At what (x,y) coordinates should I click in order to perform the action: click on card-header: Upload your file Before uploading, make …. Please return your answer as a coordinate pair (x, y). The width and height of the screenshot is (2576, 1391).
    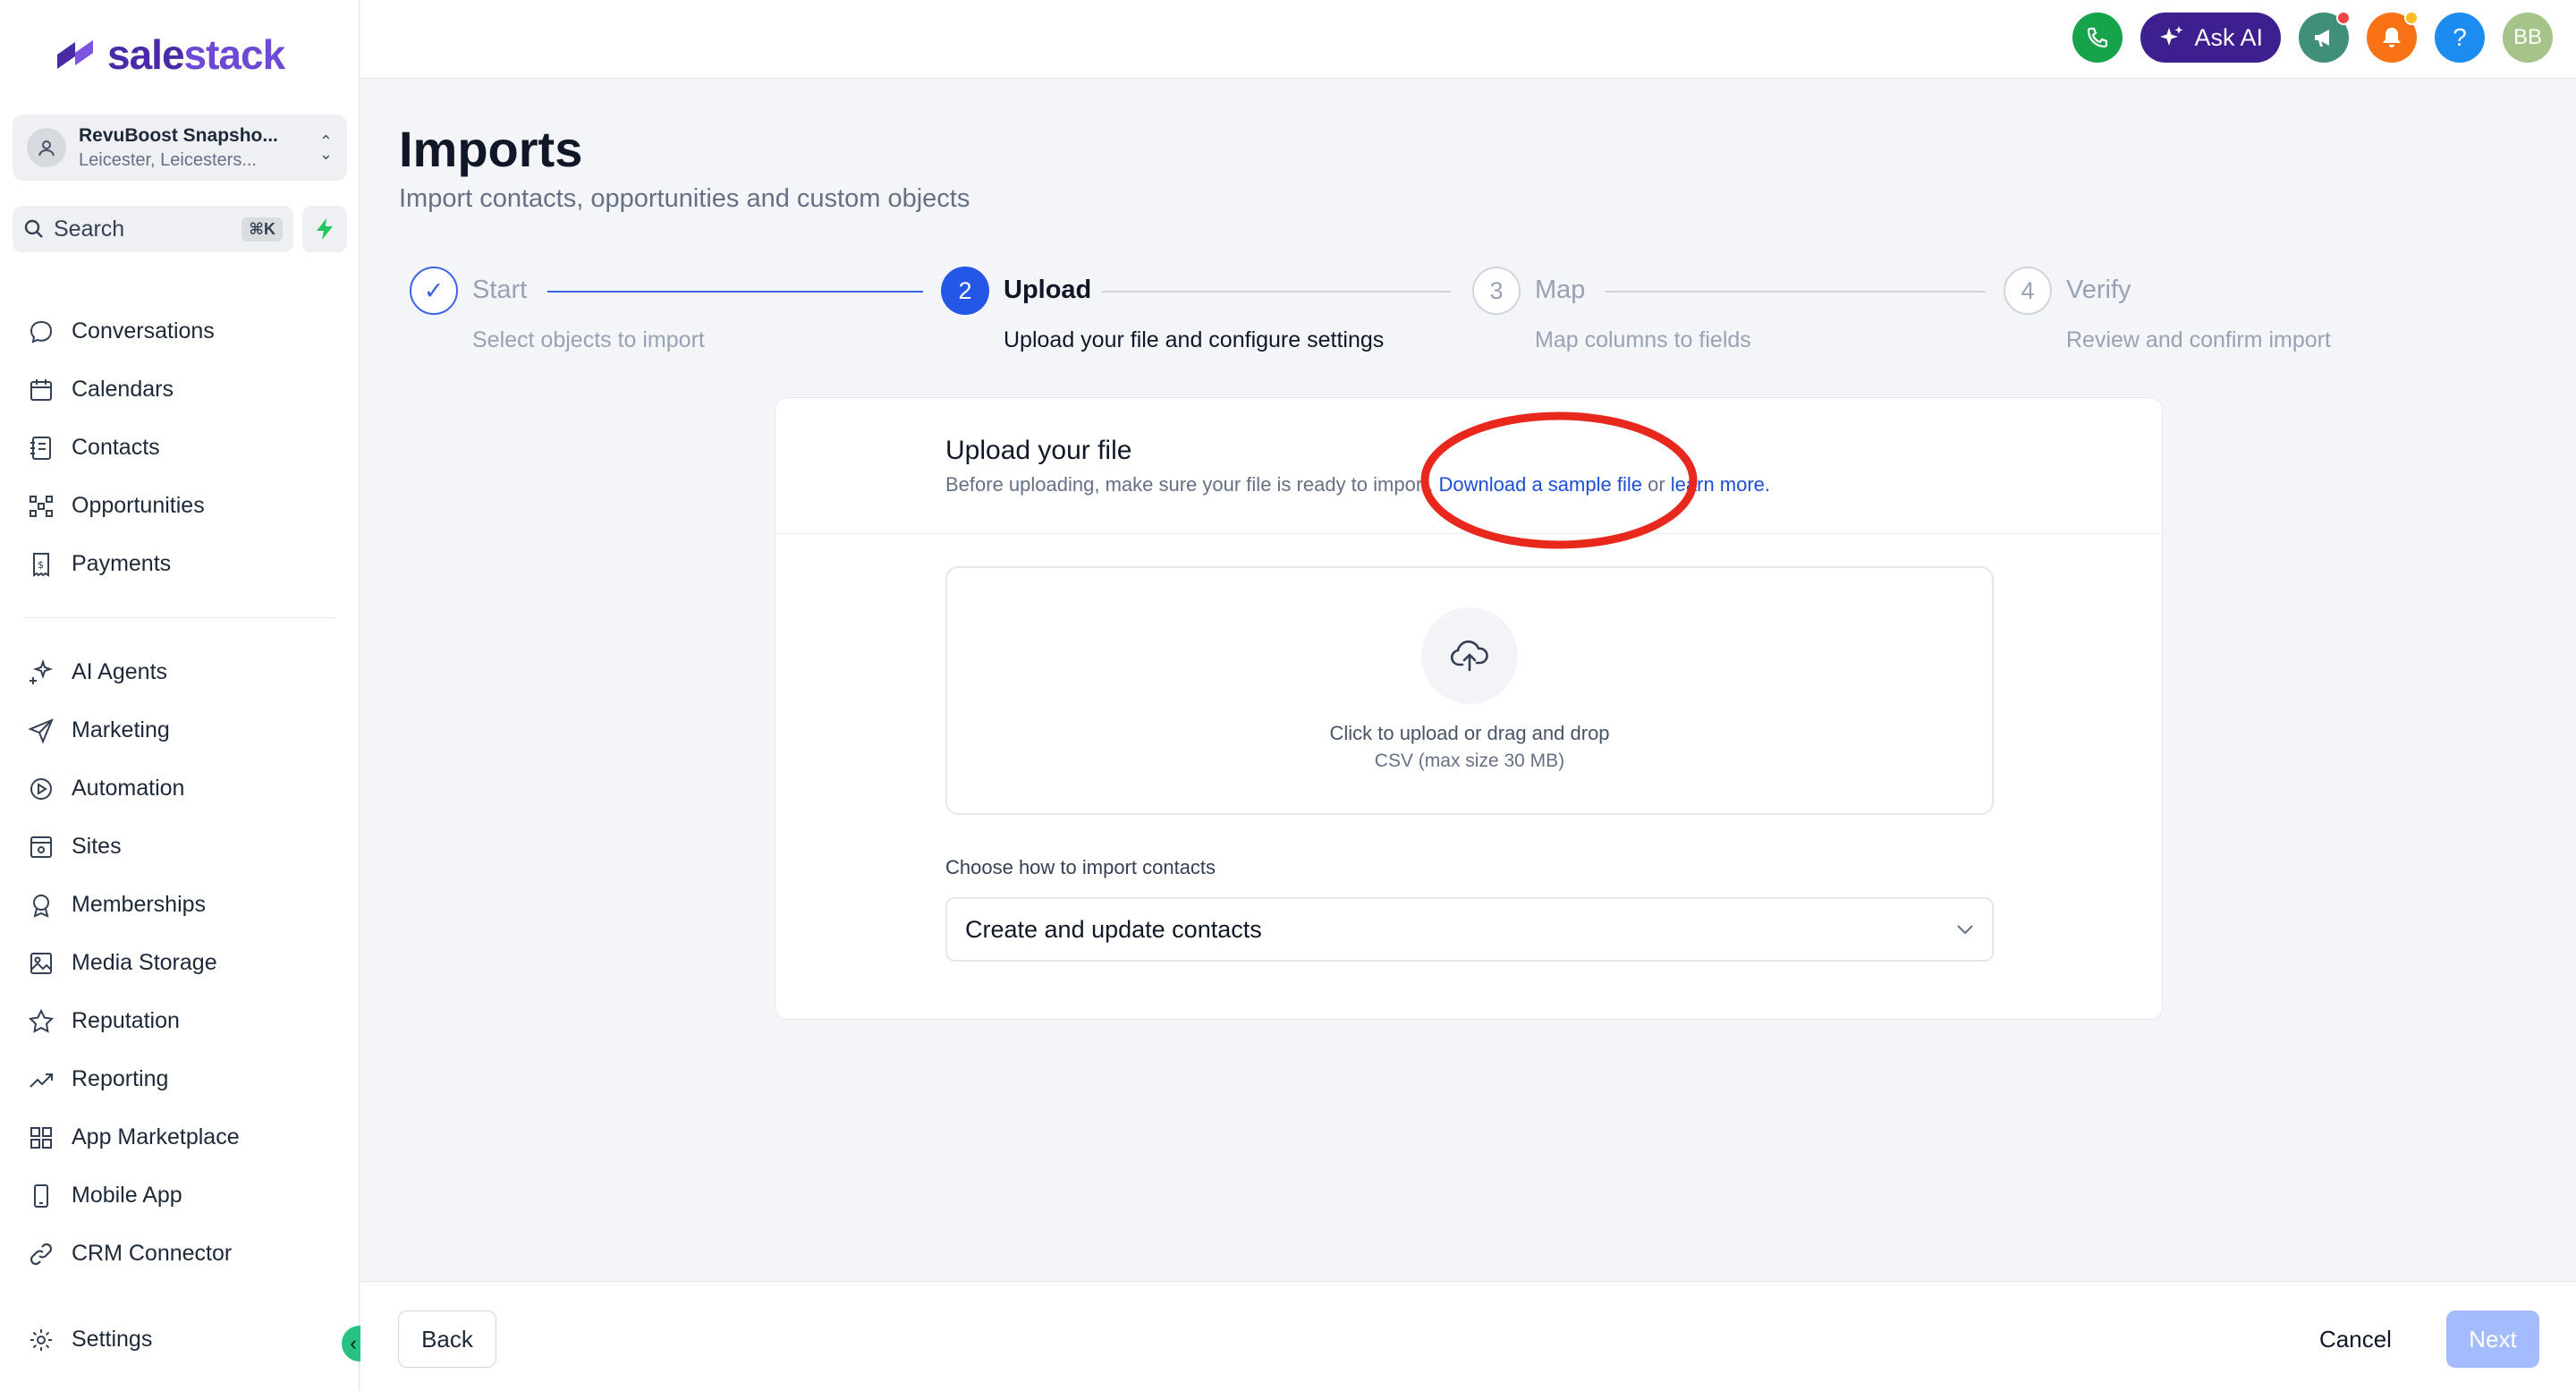
    Looking at the image, I should click on (1468, 466).